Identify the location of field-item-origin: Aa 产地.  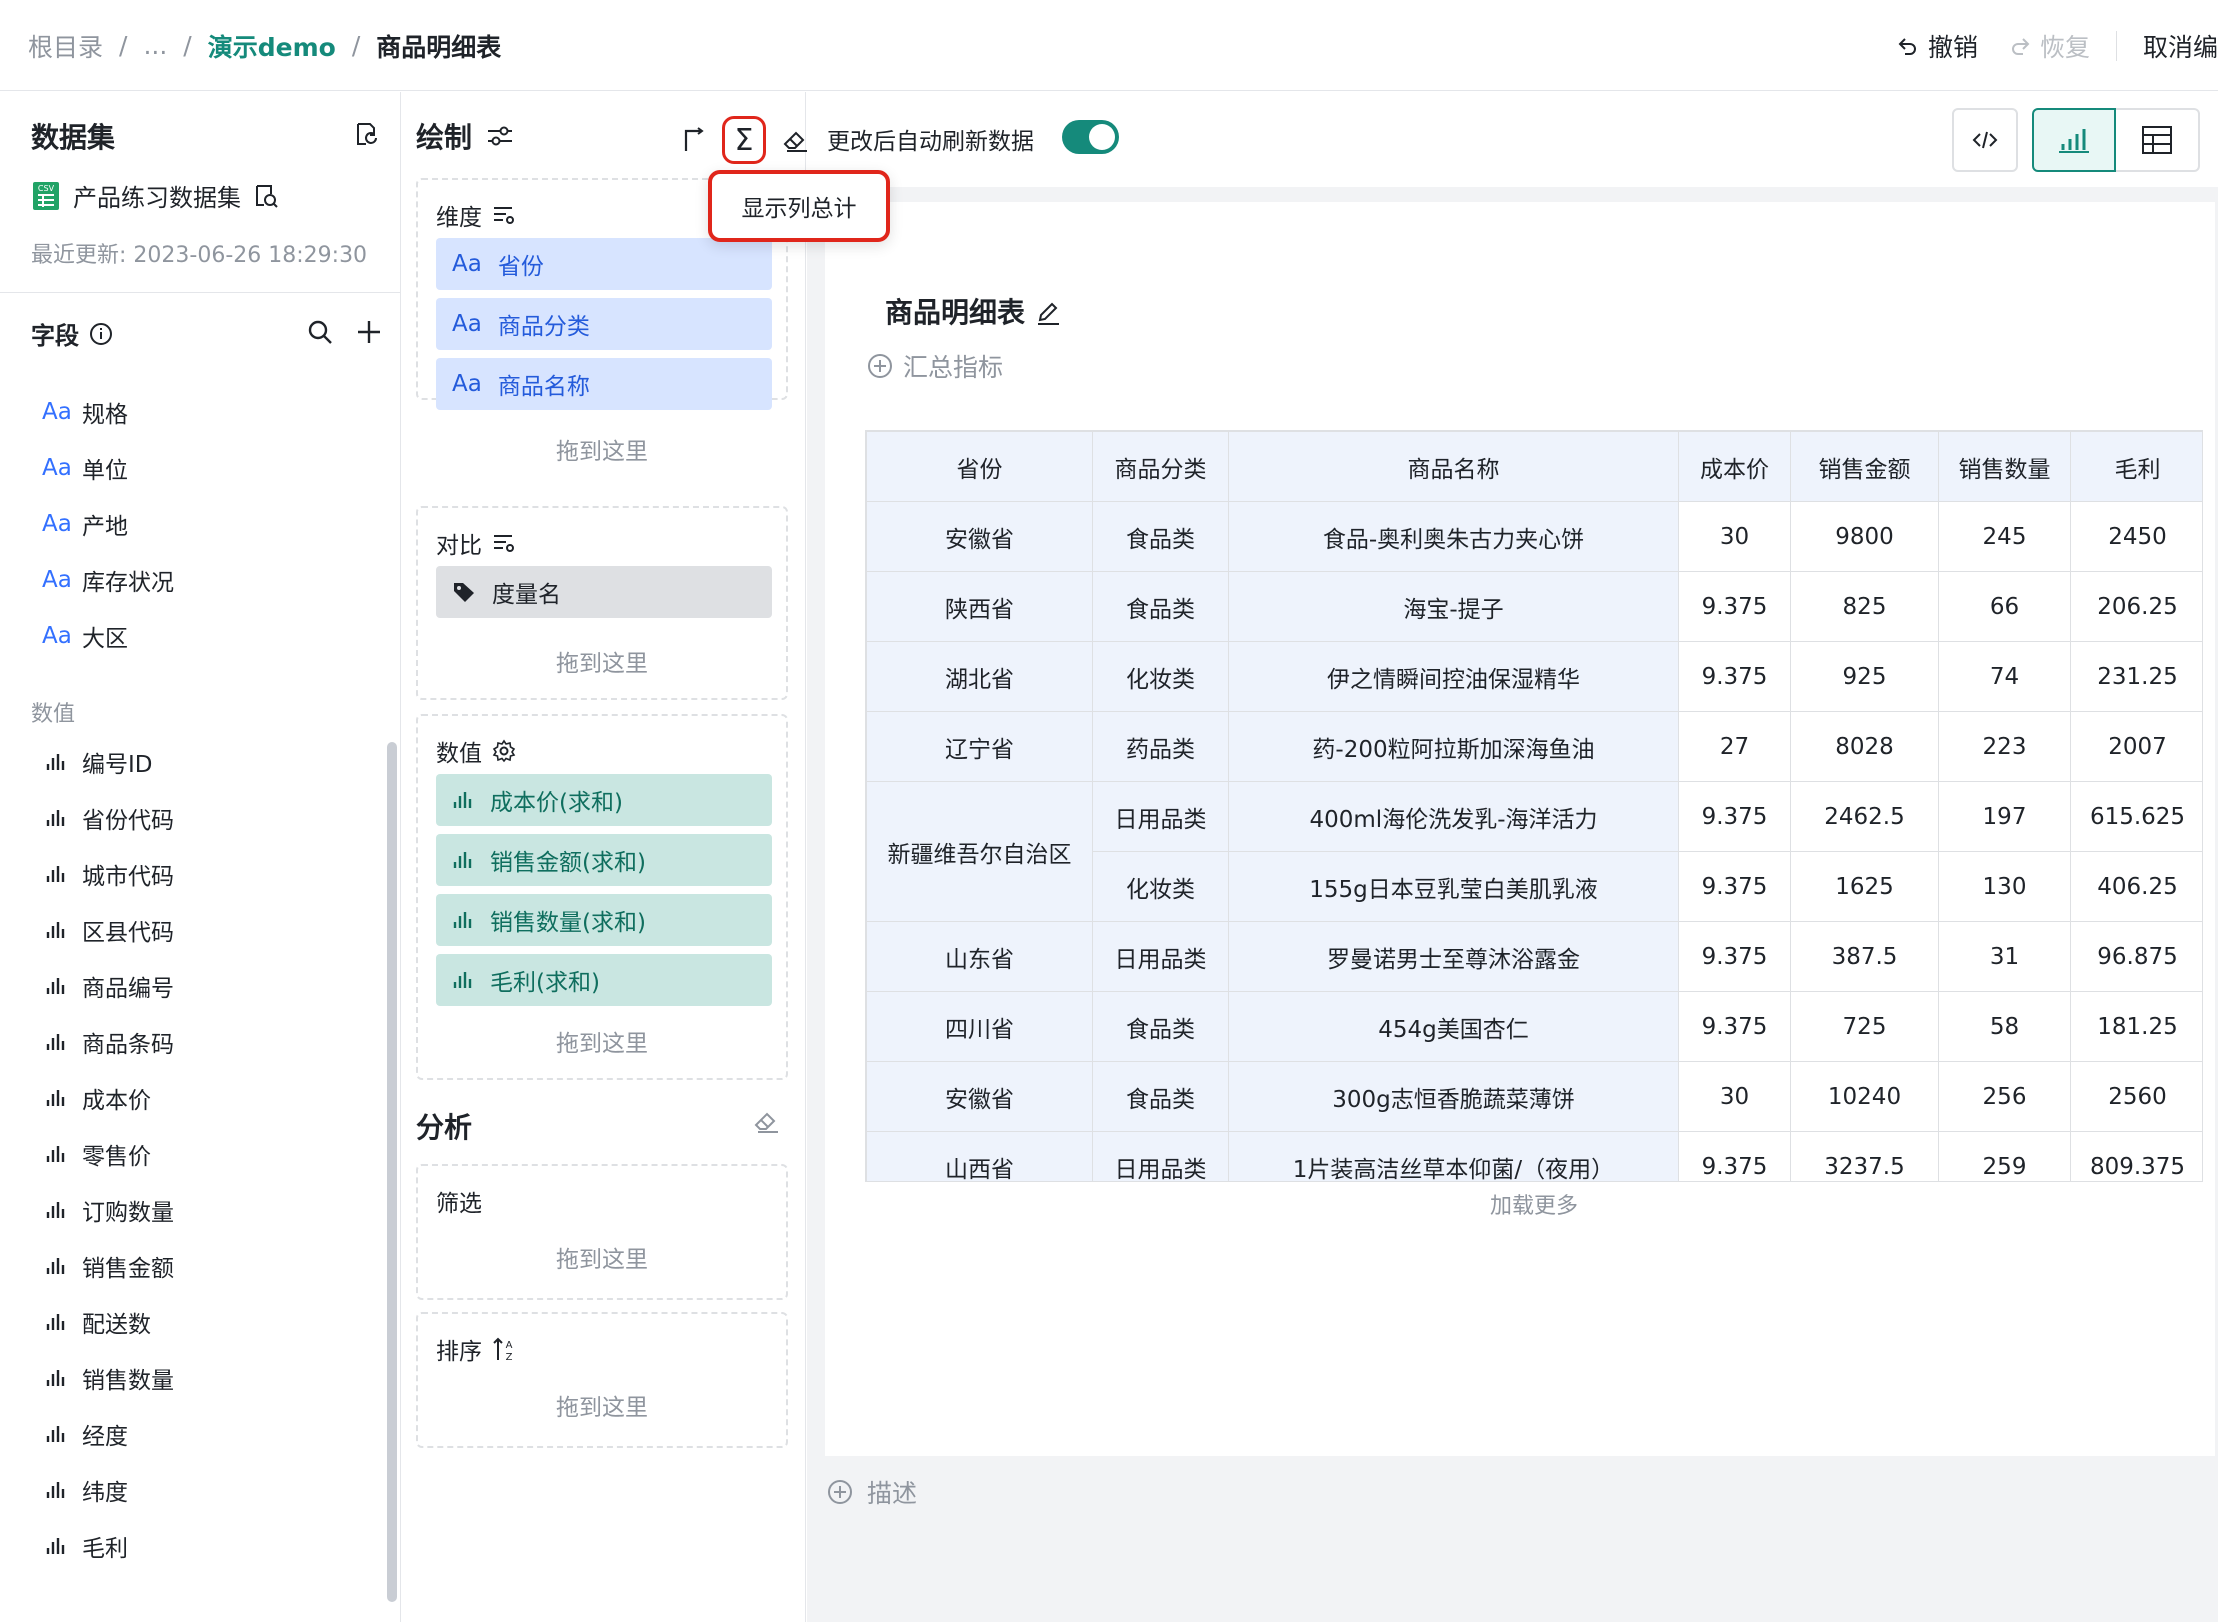
(108, 524).